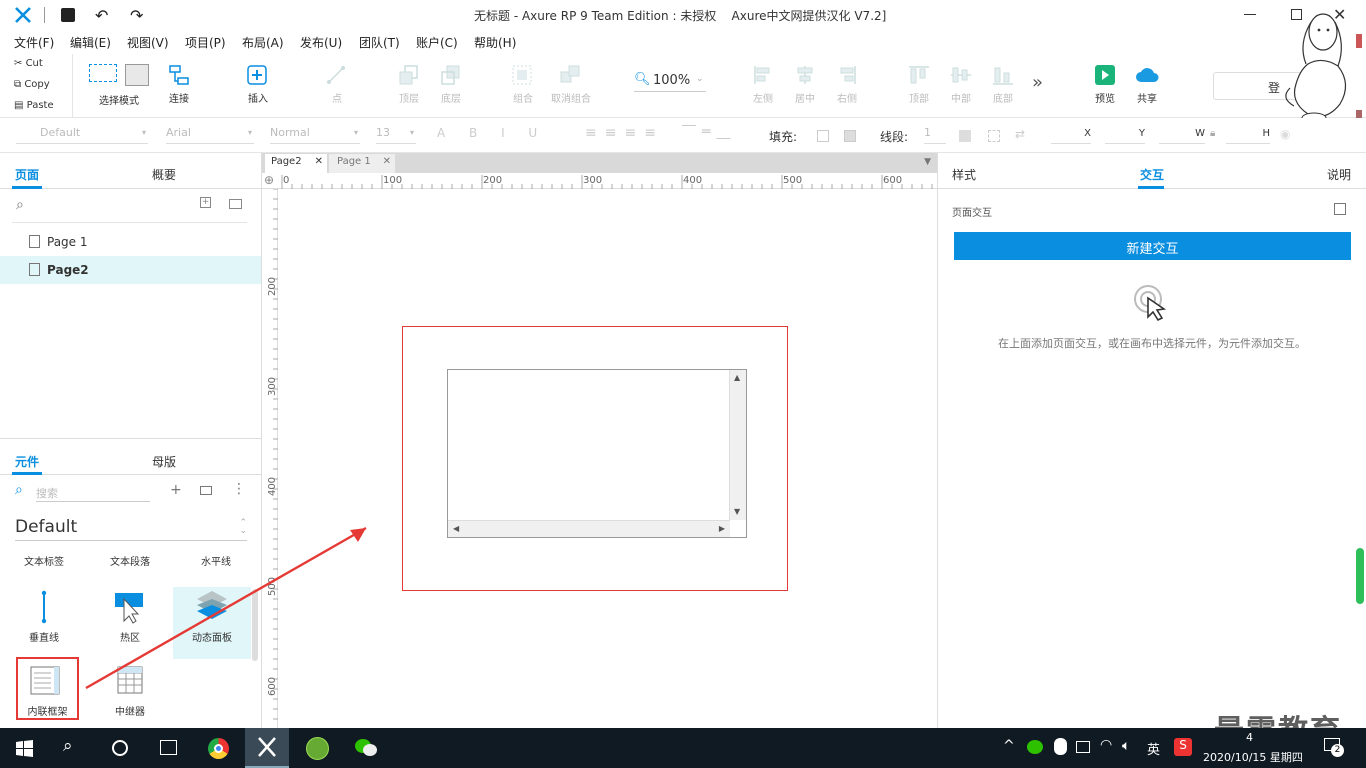 Image resolution: width=1366 pixels, height=768 pixels. I want to click on redo-icon: ↷, so click(136, 15).